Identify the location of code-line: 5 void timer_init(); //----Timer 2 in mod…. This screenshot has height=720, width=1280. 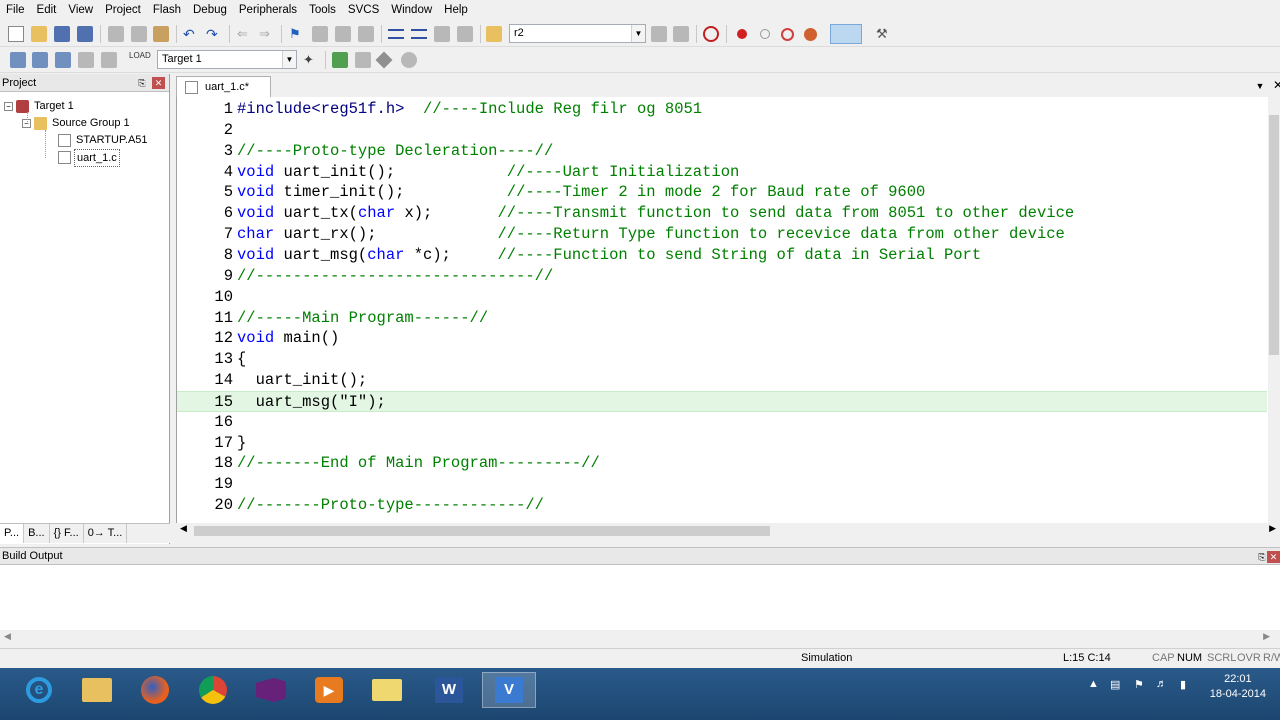
(722, 192).